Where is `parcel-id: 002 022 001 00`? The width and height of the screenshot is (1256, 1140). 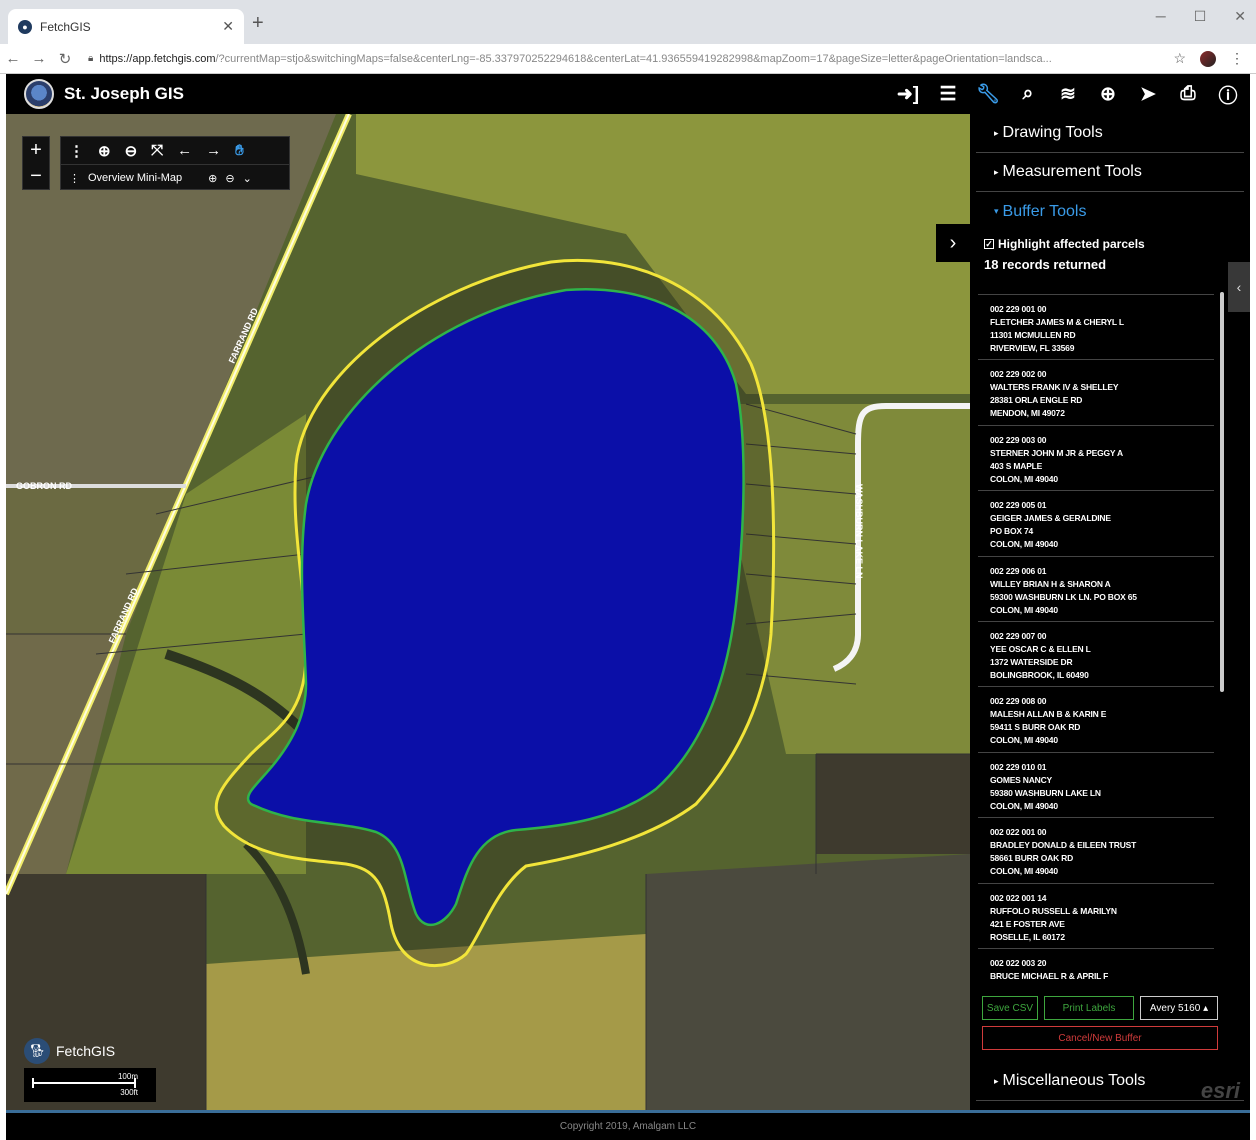 parcel-id: 002 022 001 00 is located at coordinates (1018, 832).